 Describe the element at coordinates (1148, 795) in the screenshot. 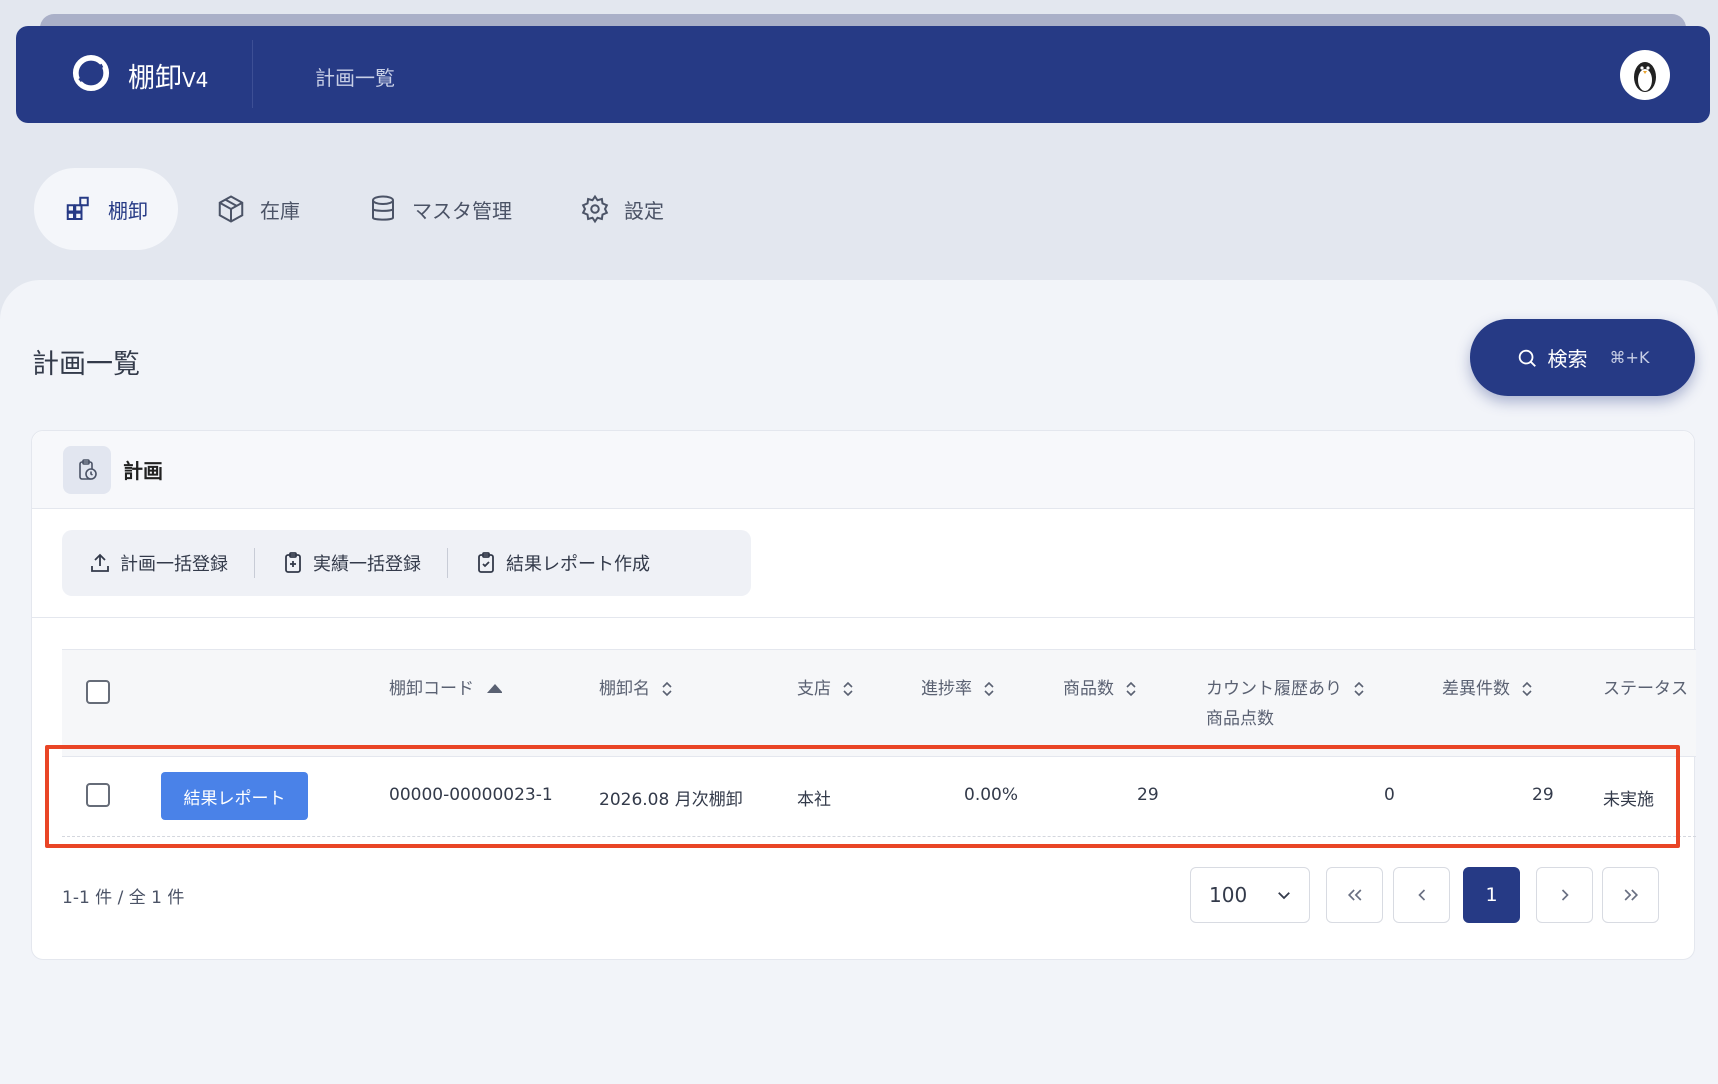

I see `cell-items: 29` at that location.